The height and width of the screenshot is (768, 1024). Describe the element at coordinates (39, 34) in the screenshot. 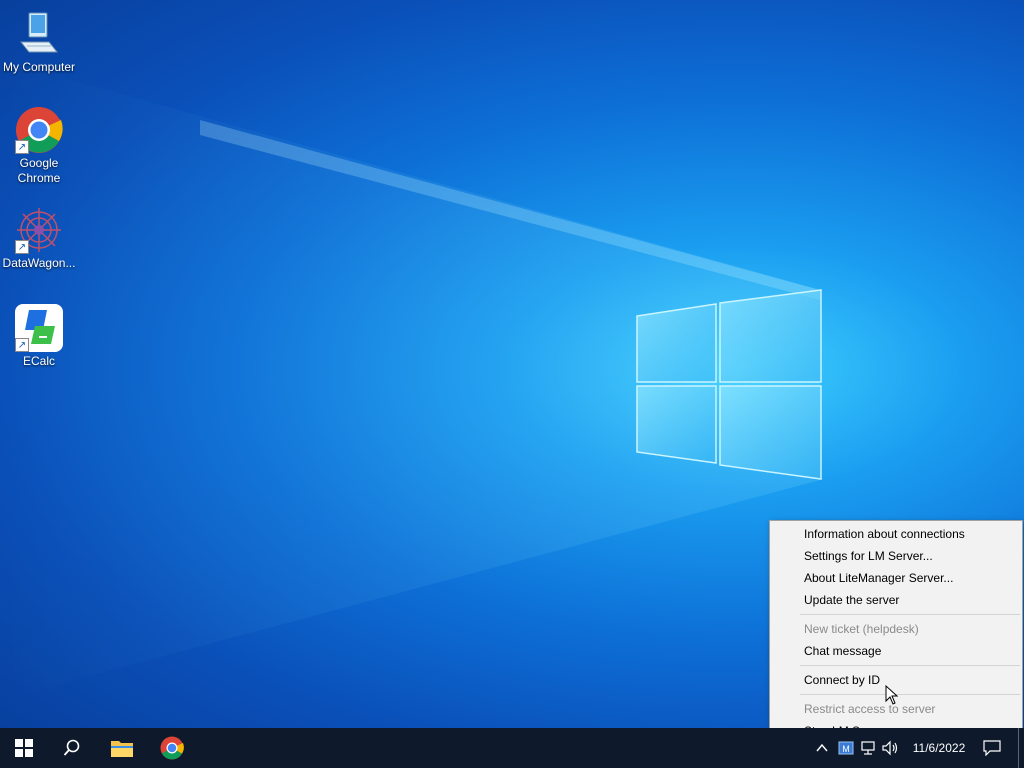

I see `computer-icon` at that location.